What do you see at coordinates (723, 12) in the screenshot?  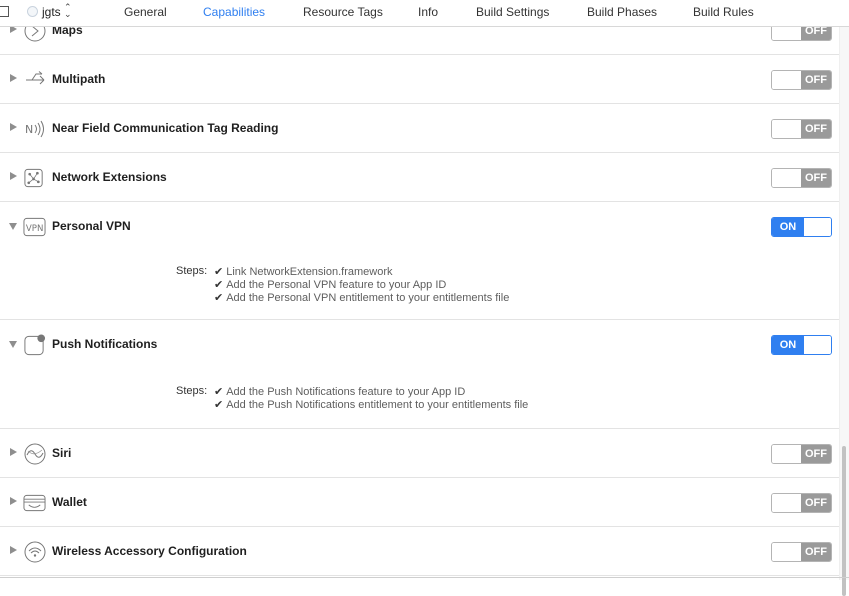 I see `tab-build-rules: Build Rules` at bounding box center [723, 12].